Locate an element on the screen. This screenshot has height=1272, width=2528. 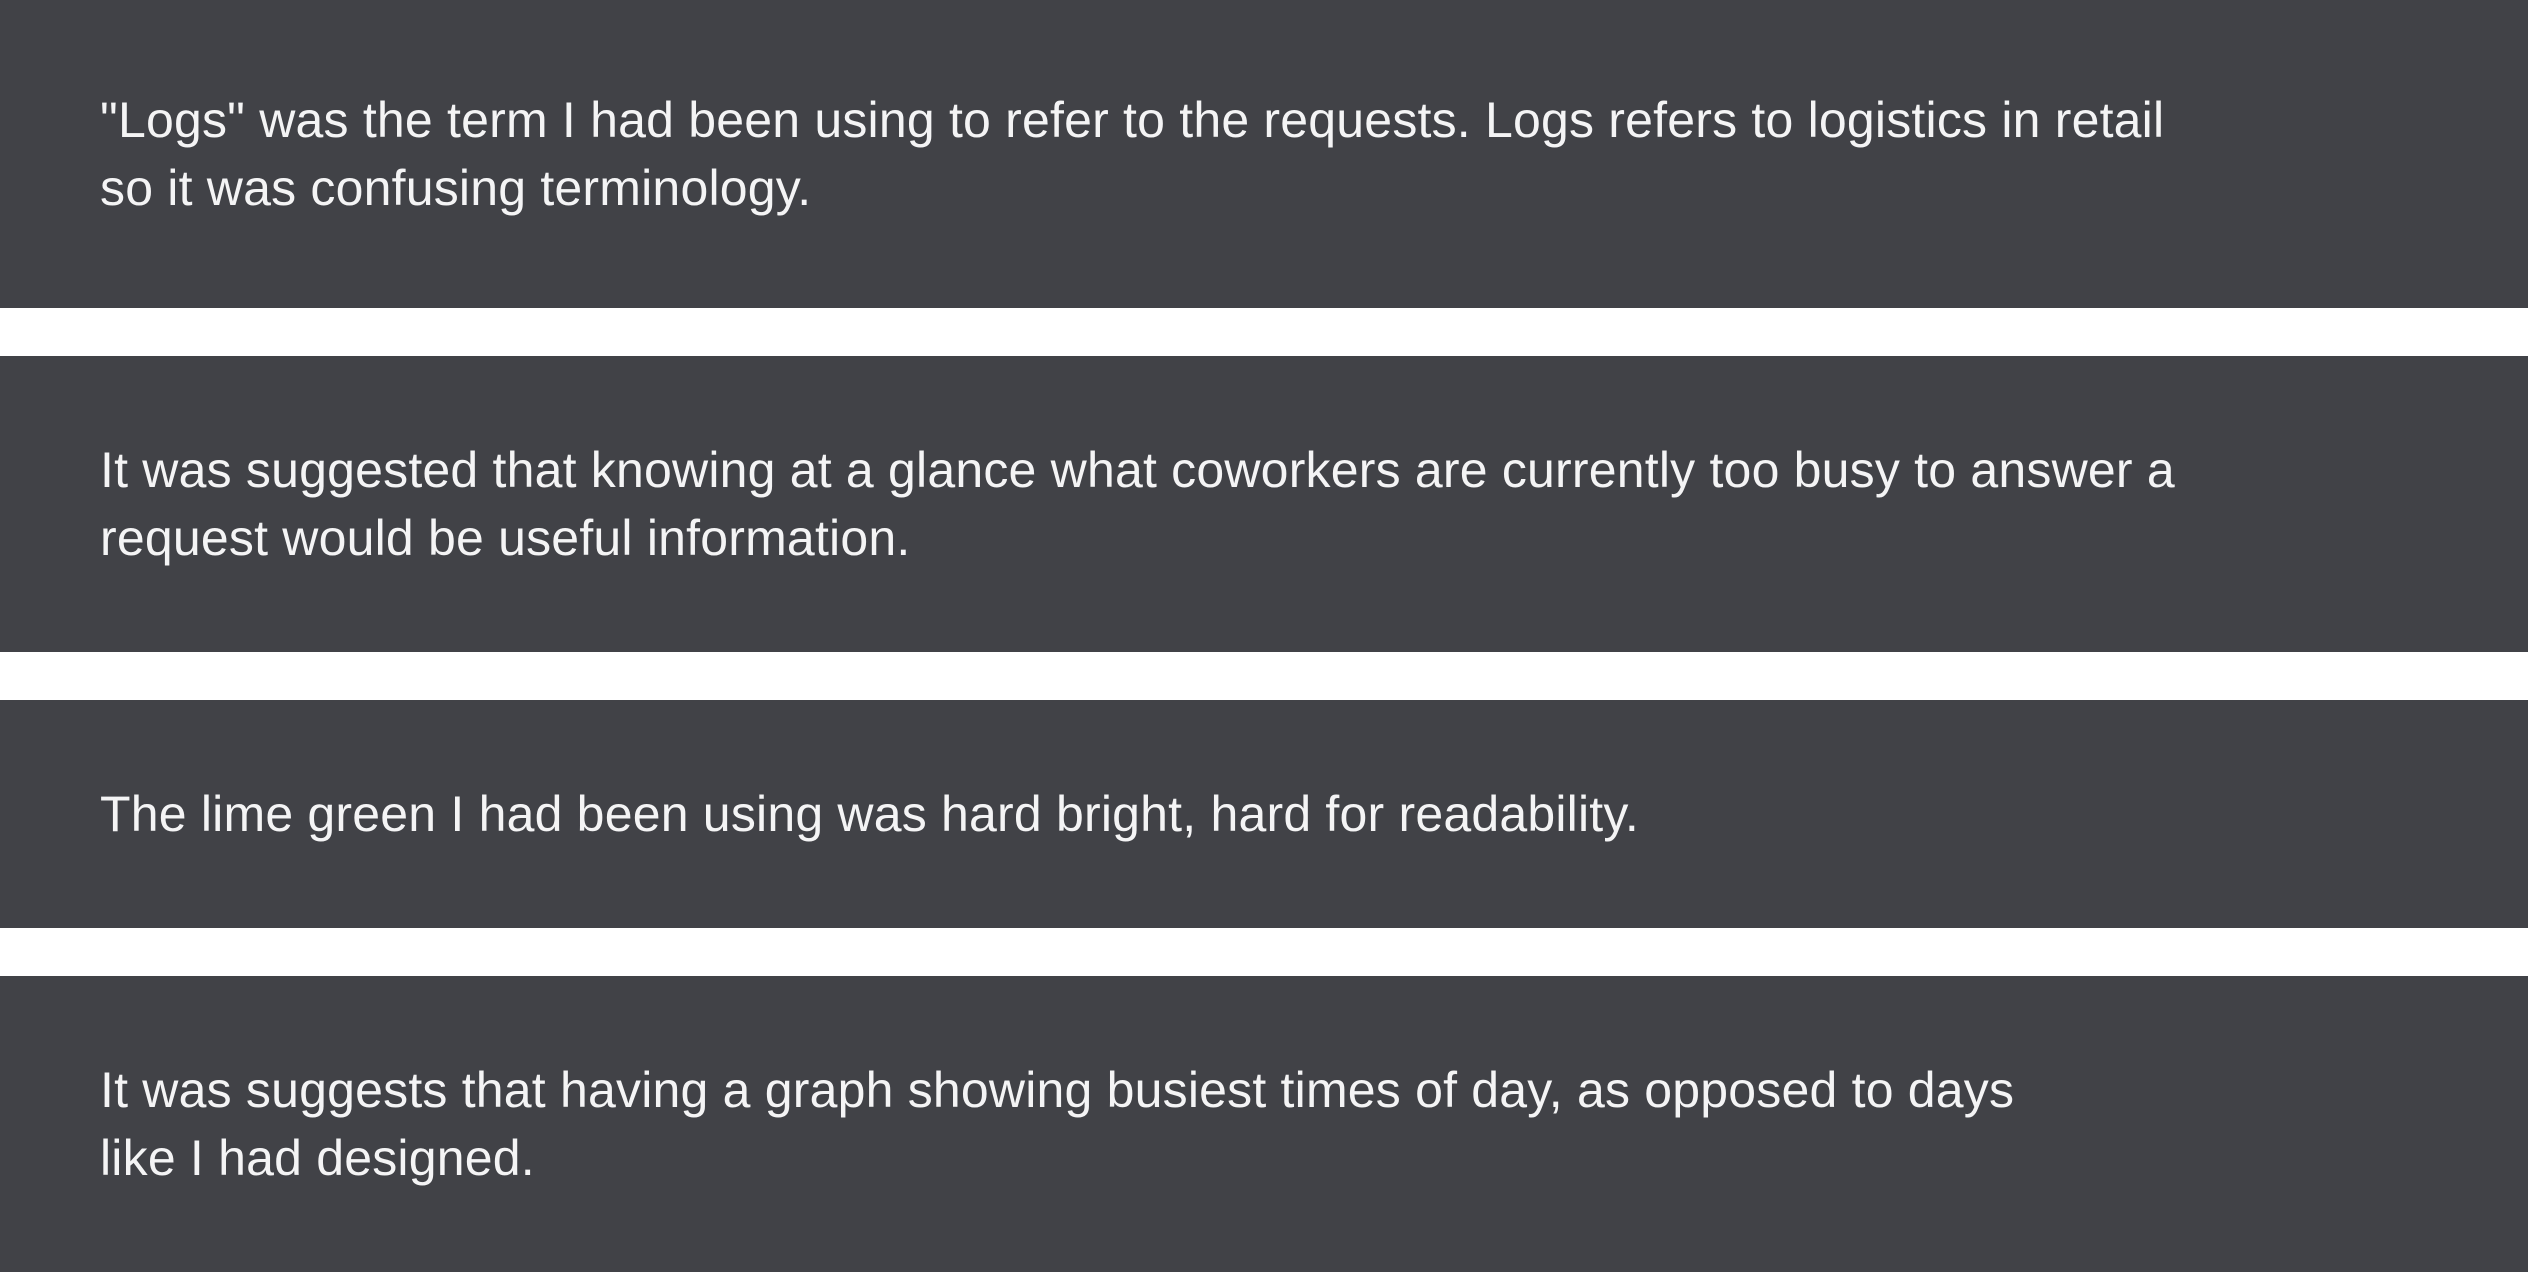
feedback-text-line: request would be useful information. is located at coordinates (505, 538).